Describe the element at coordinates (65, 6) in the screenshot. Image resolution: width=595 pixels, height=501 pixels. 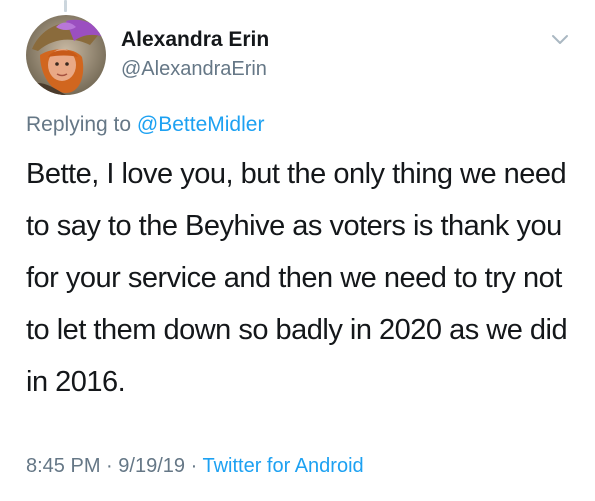
I see `thread-connector-line` at that location.